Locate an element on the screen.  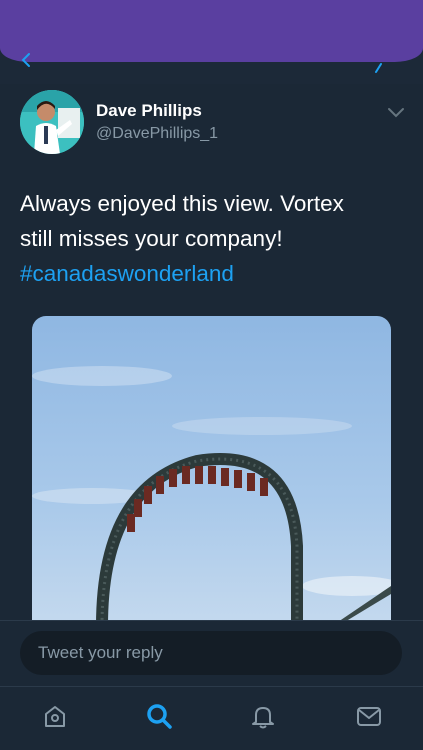
reply-bar: Tweet your reply is located at coordinates (211, 653).